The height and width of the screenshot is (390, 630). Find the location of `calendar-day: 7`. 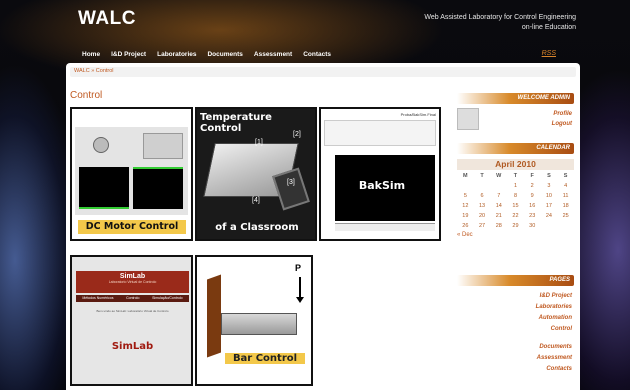

calendar-day: 7 is located at coordinates (498, 196).